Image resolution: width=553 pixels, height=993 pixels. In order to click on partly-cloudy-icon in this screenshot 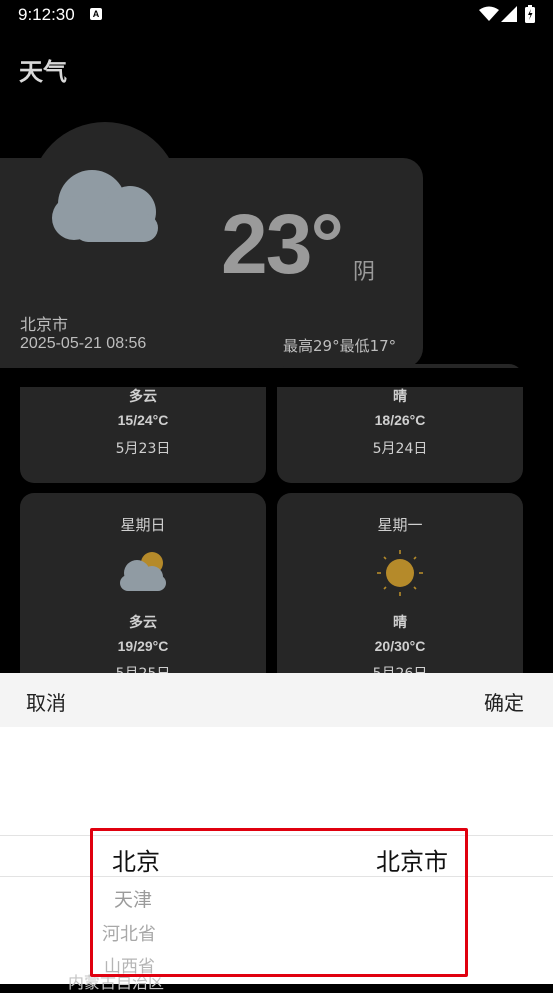, I will do `click(143, 571)`.